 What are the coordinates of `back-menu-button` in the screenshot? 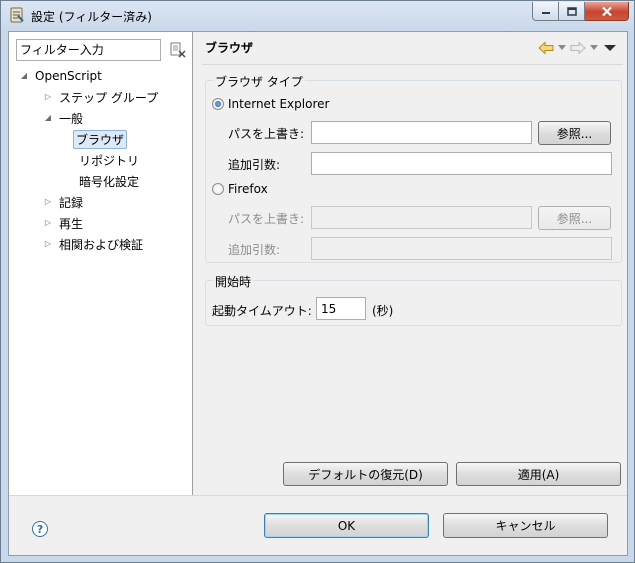 It's located at (562, 48).